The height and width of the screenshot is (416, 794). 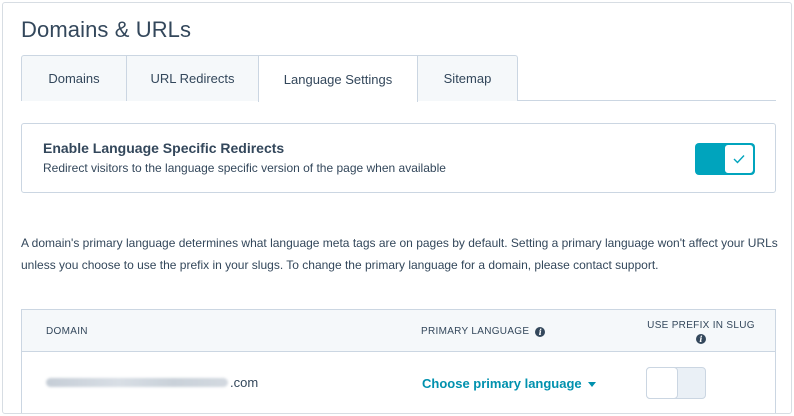 I want to click on tab-language-settings: Language Settings, so click(x=338, y=78).